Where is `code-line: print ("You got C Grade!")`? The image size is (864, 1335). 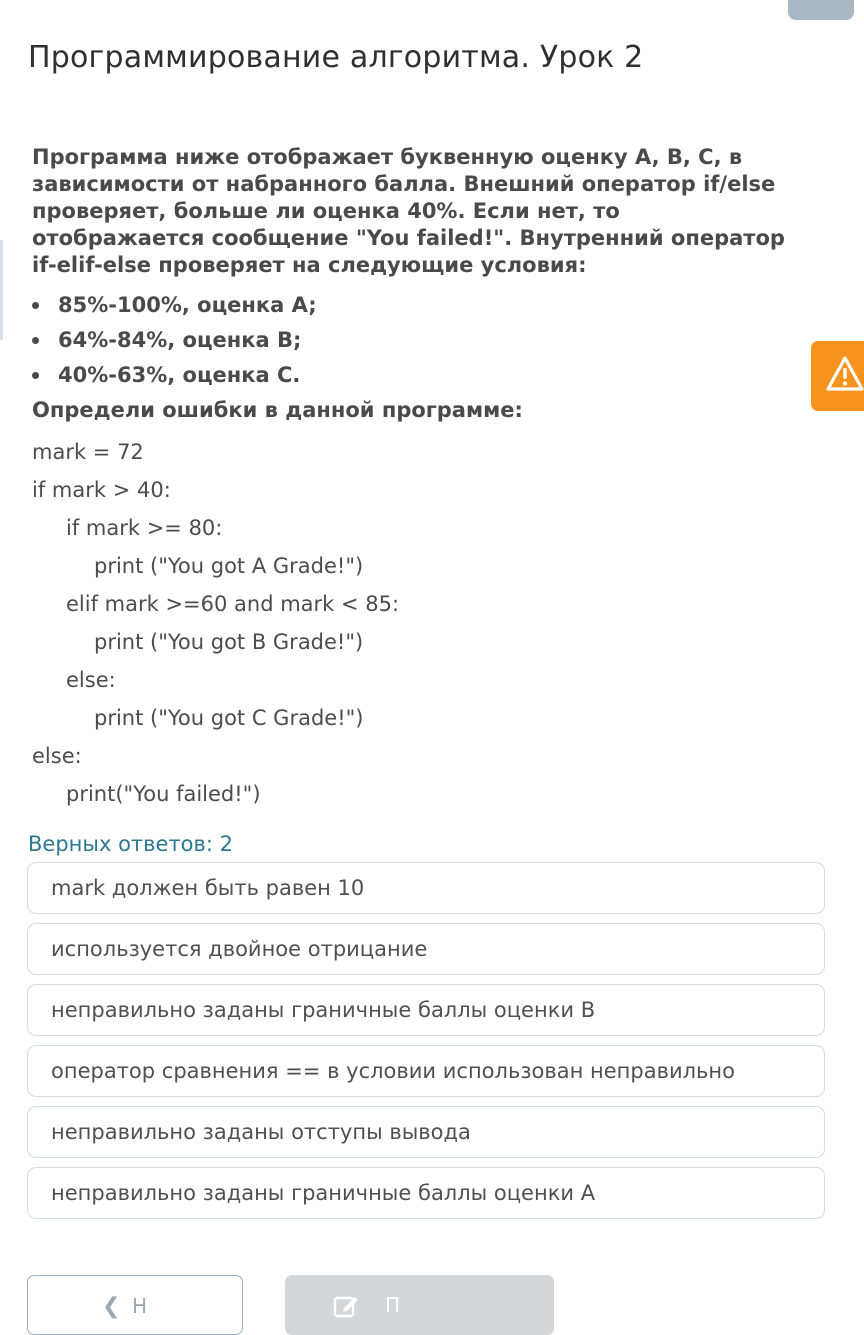
code-line: print ("You got C Grade!") is located at coordinates (229, 718).